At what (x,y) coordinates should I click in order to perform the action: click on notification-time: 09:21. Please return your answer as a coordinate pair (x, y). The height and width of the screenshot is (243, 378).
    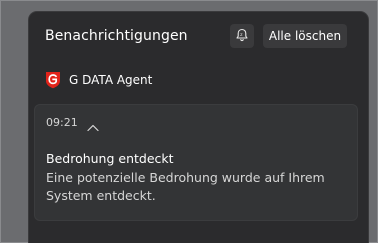
    Looking at the image, I should click on (62, 122).